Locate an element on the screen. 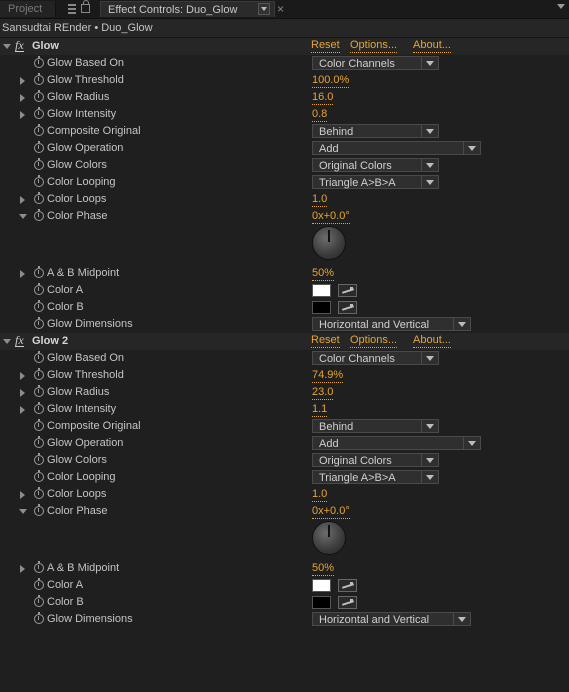  panel-options-icon is located at coordinates (561, 6).